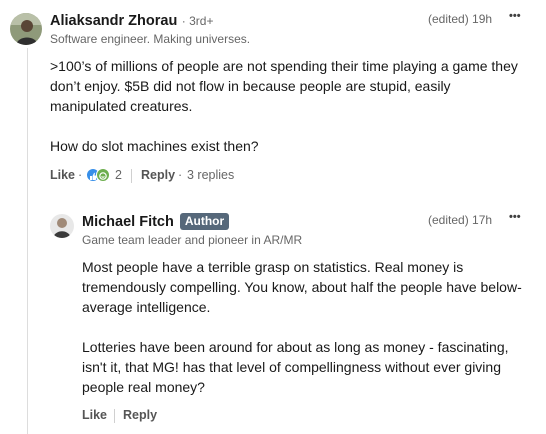 Image resolution: width=546 pixels, height=434 pixels. What do you see at coordinates (27, 241) in the screenshot?
I see `thread-line` at bounding box center [27, 241].